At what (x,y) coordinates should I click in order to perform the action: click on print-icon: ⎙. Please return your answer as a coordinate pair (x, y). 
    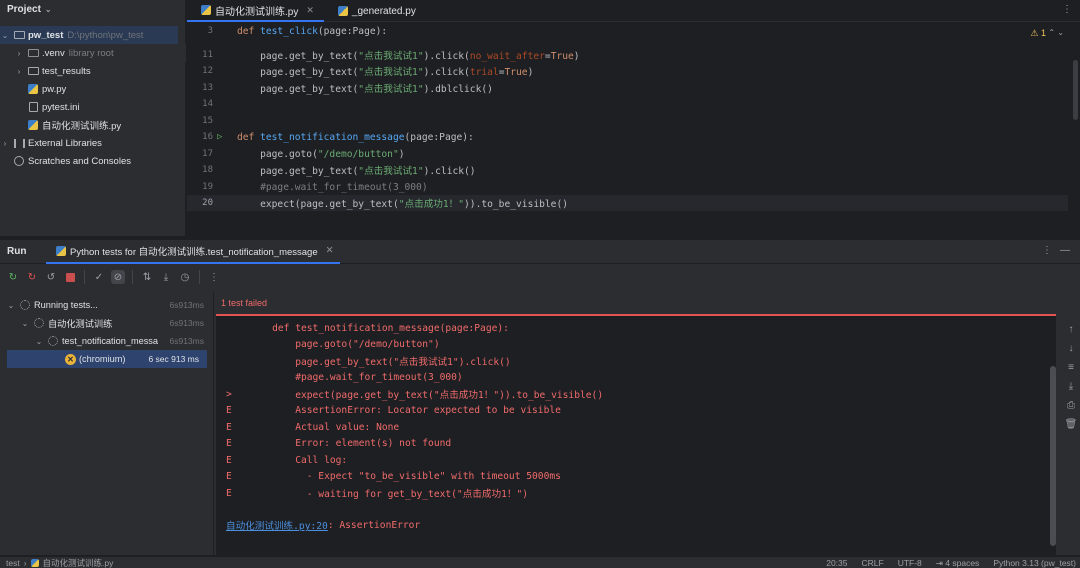
    Looking at the image, I should click on (1071, 405).